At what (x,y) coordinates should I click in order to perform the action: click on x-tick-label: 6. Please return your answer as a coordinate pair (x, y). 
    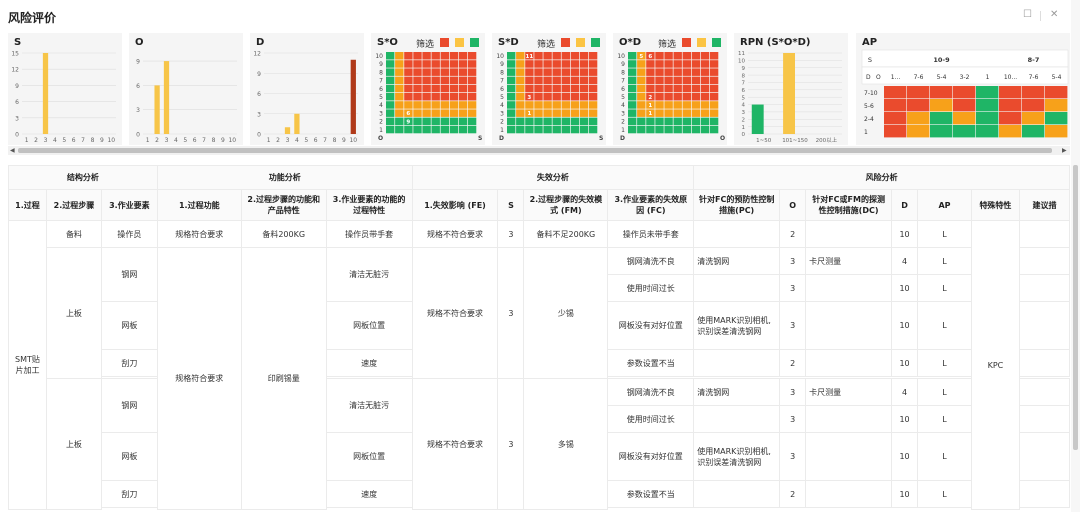
    Looking at the image, I should click on (316, 140).